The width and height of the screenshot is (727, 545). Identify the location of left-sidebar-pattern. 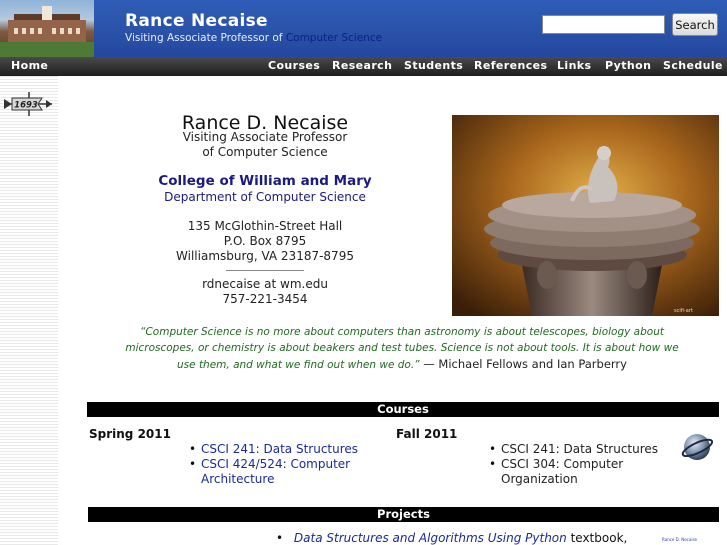
(29, 310).